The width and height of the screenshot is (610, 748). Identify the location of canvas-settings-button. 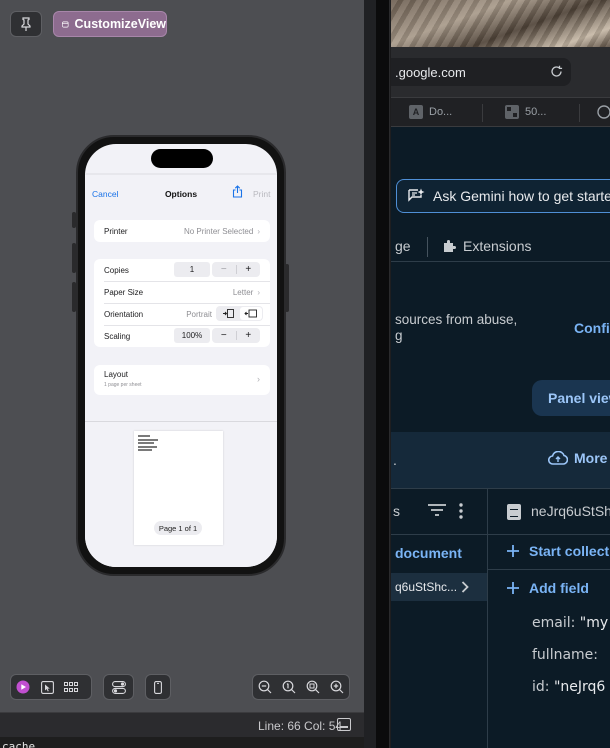
(118, 687).